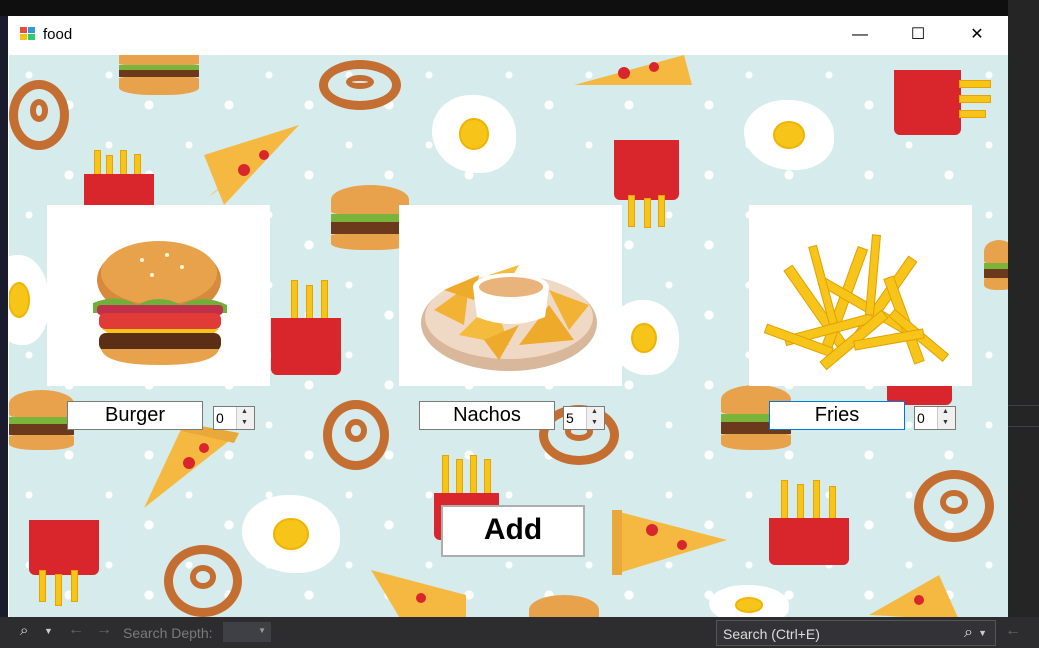  What do you see at coordinates (584, 418) in the screenshot?
I see `nachos-quantity-stepper: 5 ▲ ▼` at bounding box center [584, 418].